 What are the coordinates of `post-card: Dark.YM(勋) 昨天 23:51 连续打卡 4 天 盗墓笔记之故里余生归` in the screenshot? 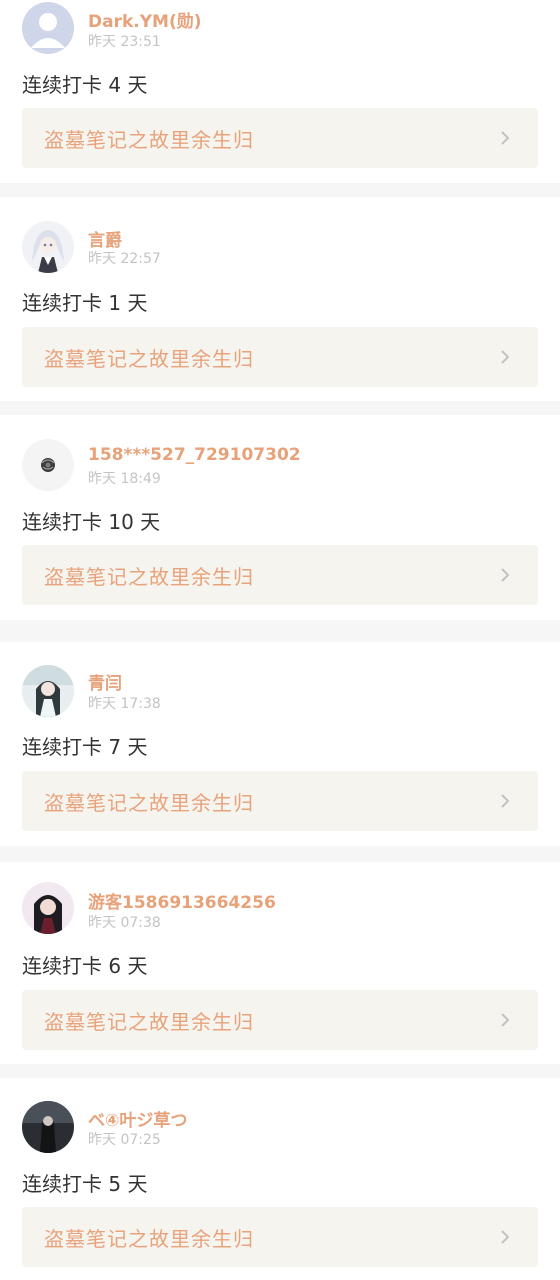 It's located at (280, 91).